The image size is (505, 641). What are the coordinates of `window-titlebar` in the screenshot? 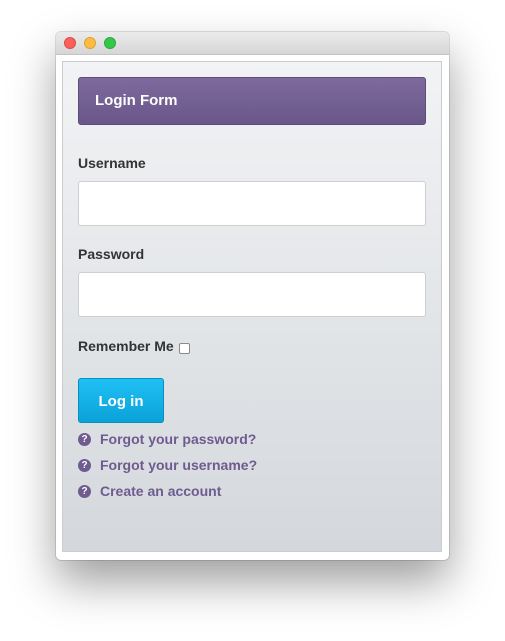 It's located at (252, 43).